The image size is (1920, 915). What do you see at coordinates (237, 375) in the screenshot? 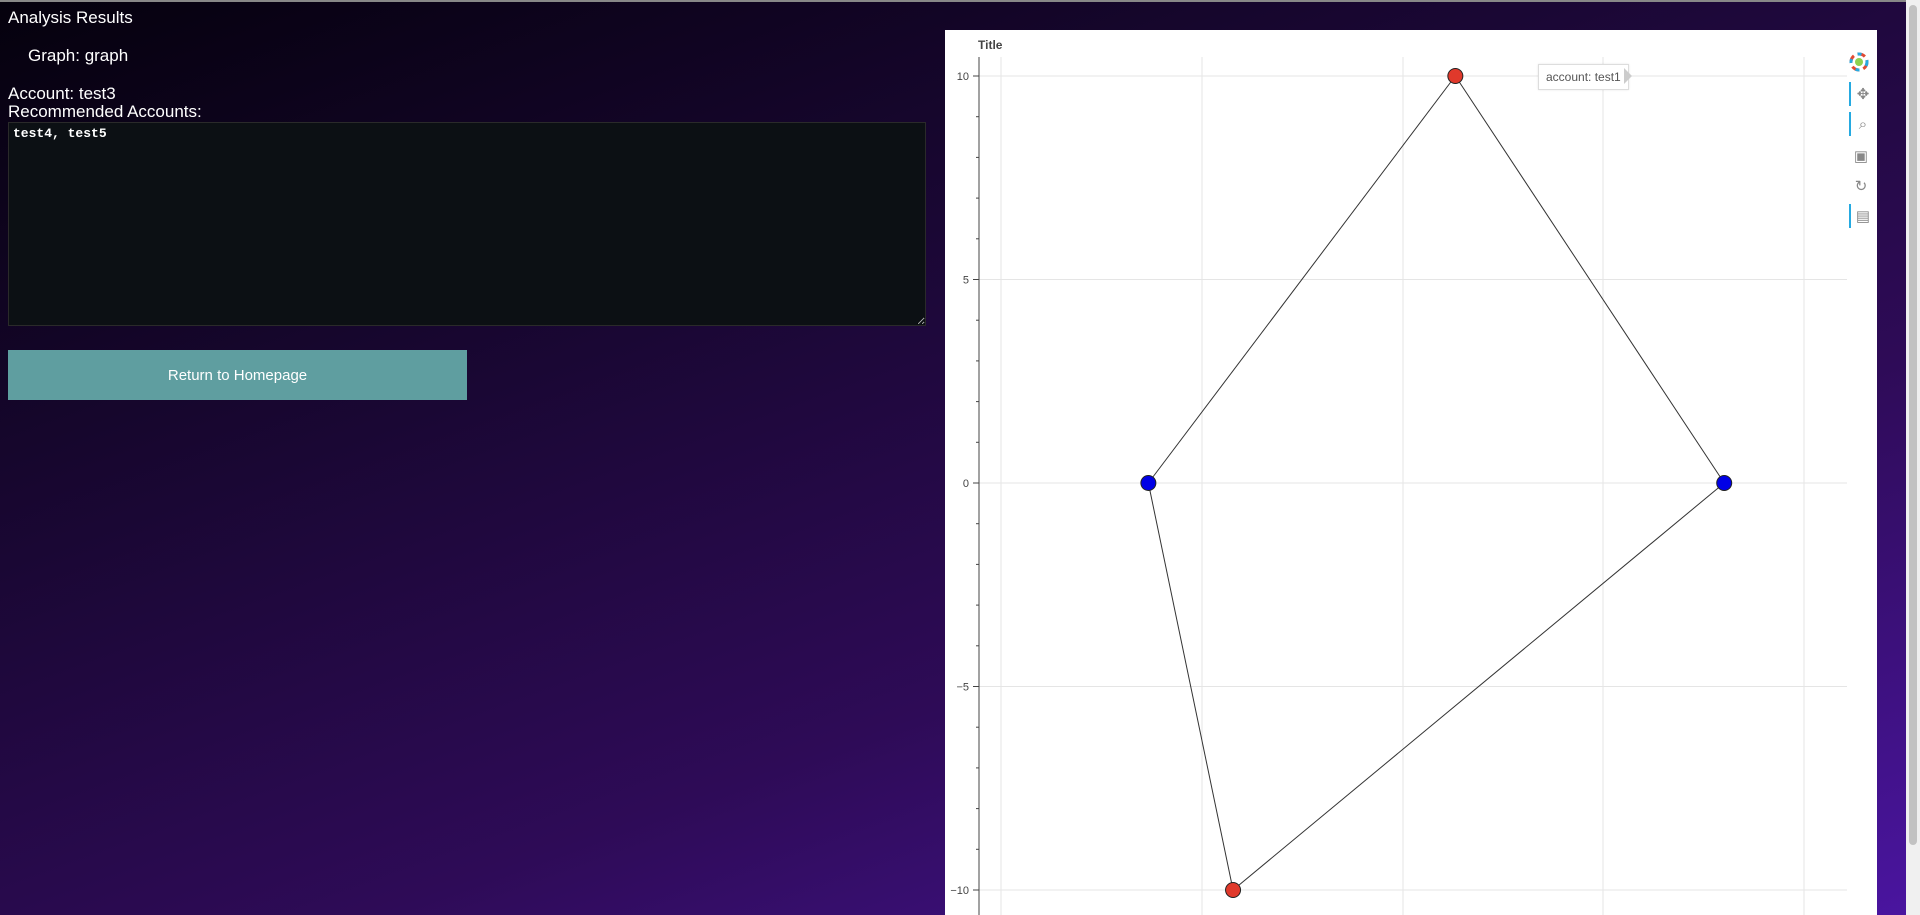
I see `return-to-homepage-button: Return to Homepage` at bounding box center [237, 375].